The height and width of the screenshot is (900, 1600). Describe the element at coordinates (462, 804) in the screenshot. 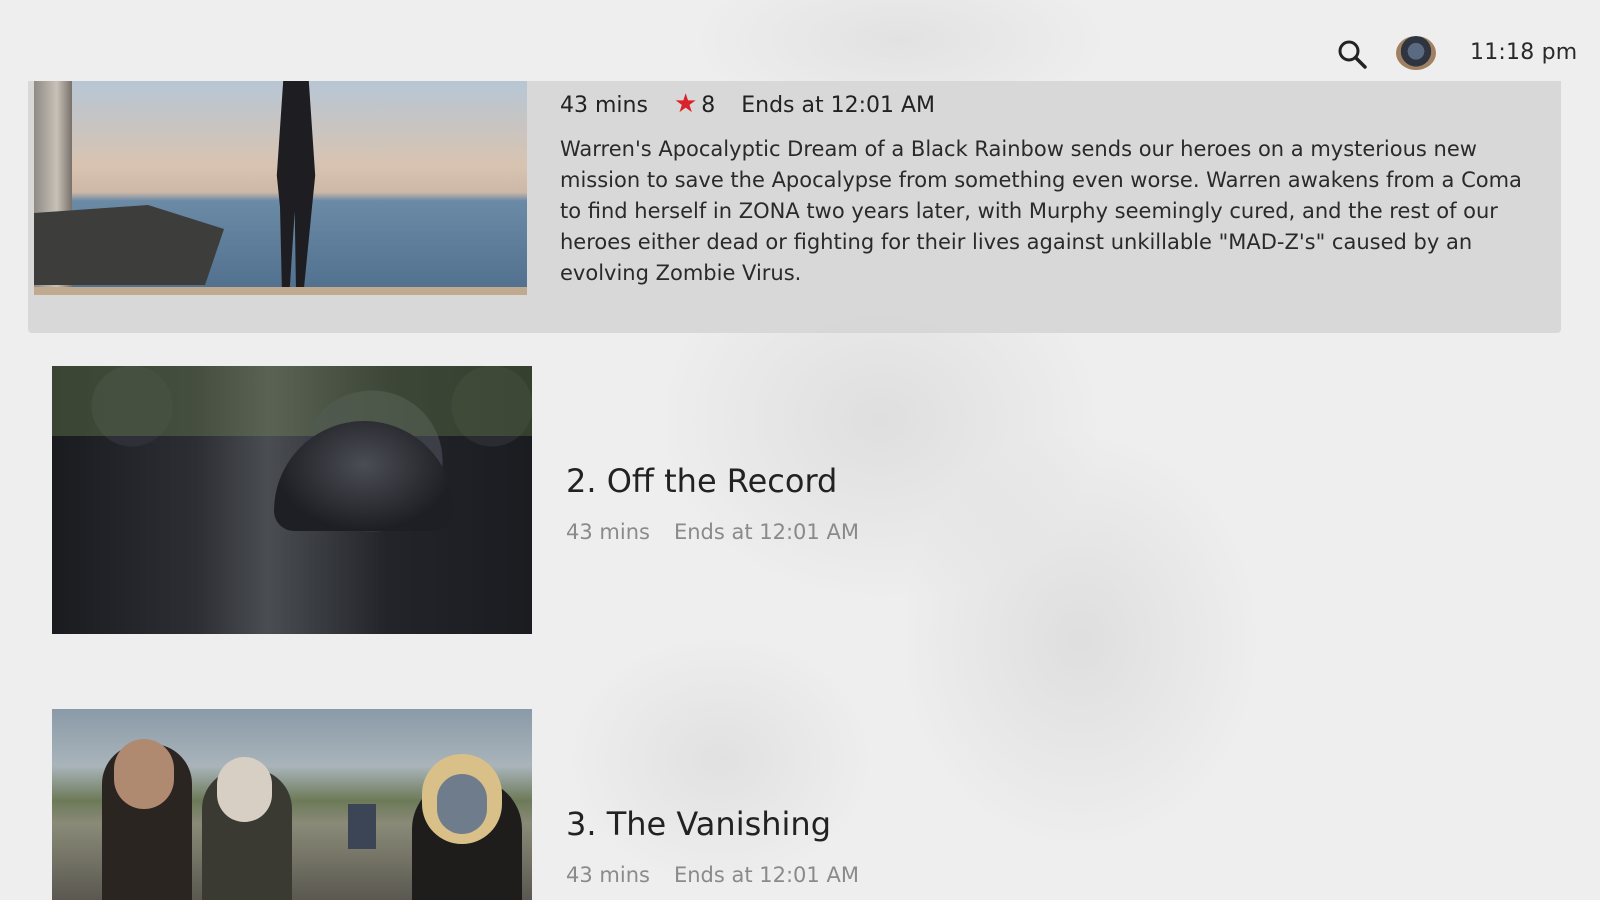

I see `thumbnail-art-face` at that location.